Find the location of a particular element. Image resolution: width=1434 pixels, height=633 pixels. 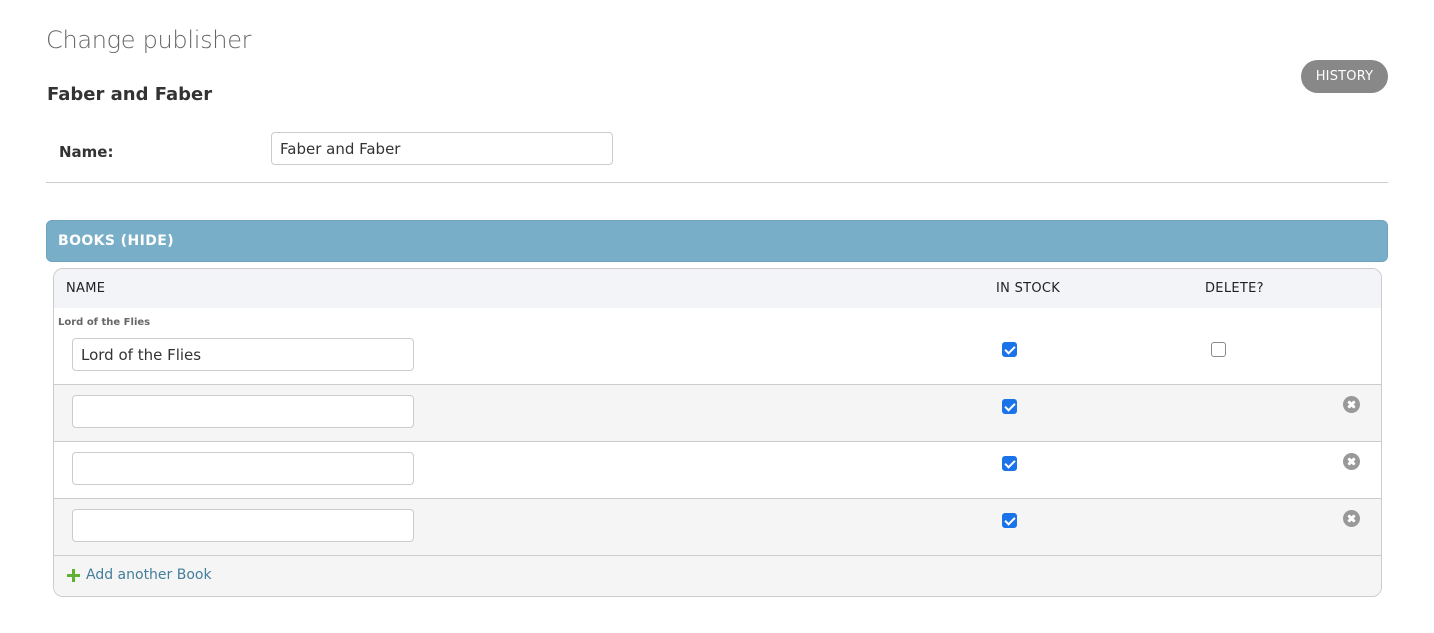

add-another-book-label: Add another Book is located at coordinates (149, 575).